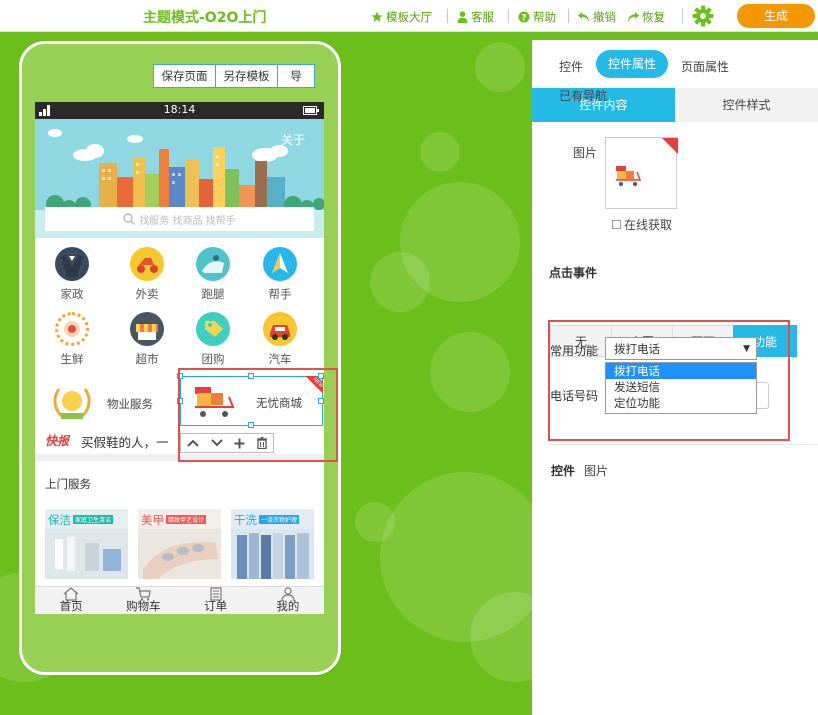  What do you see at coordinates (293, 139) in the screenshot?
I see `about-link: 关于` at bounding box center [293, 139].